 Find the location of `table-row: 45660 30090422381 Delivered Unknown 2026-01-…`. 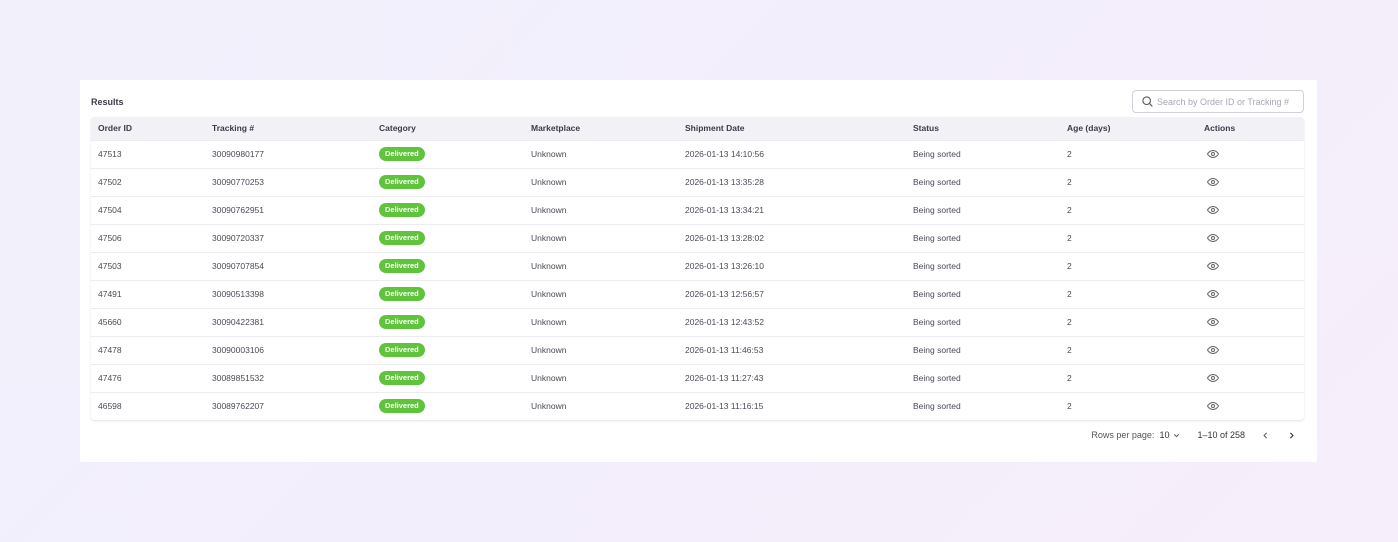

table-row: 45660 30090422381 Delivered Unknown 2026-01-… is located at coordinates (697, 322).